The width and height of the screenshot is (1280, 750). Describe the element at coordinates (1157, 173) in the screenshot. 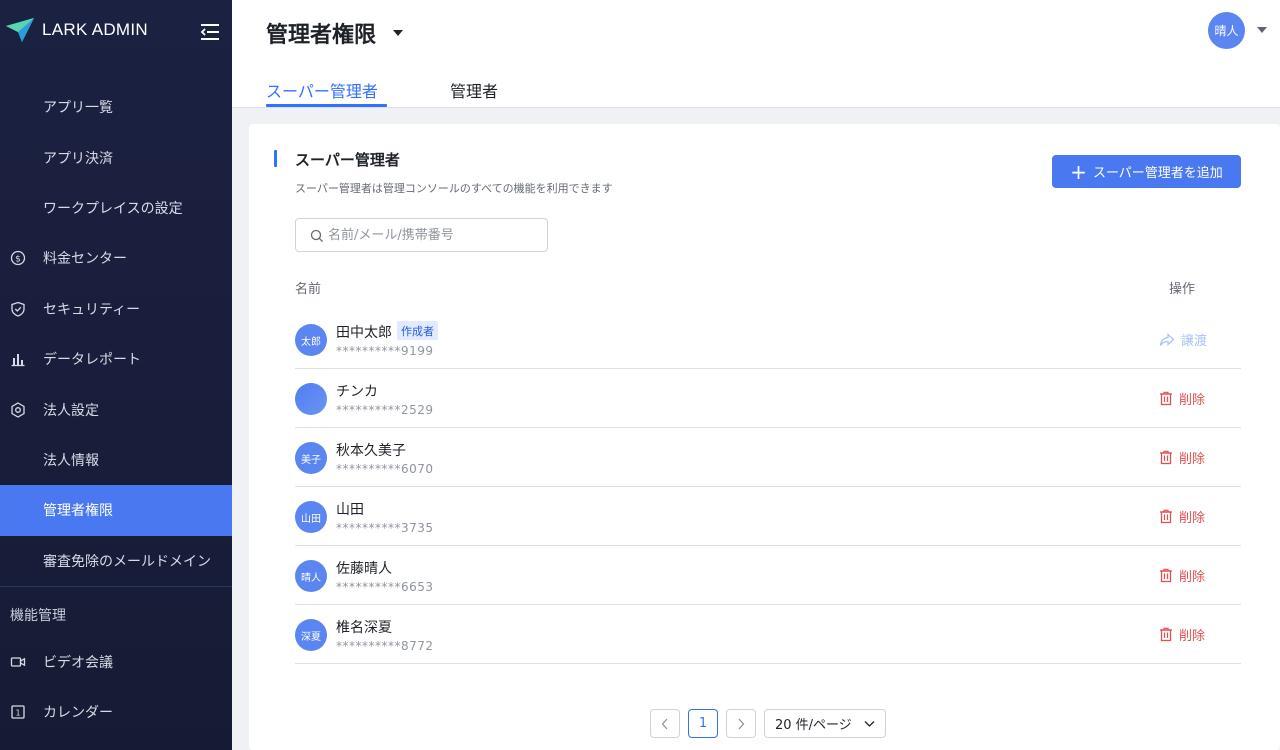

I see `add-super-admin-label: スーパー管理者を追加` at that location.